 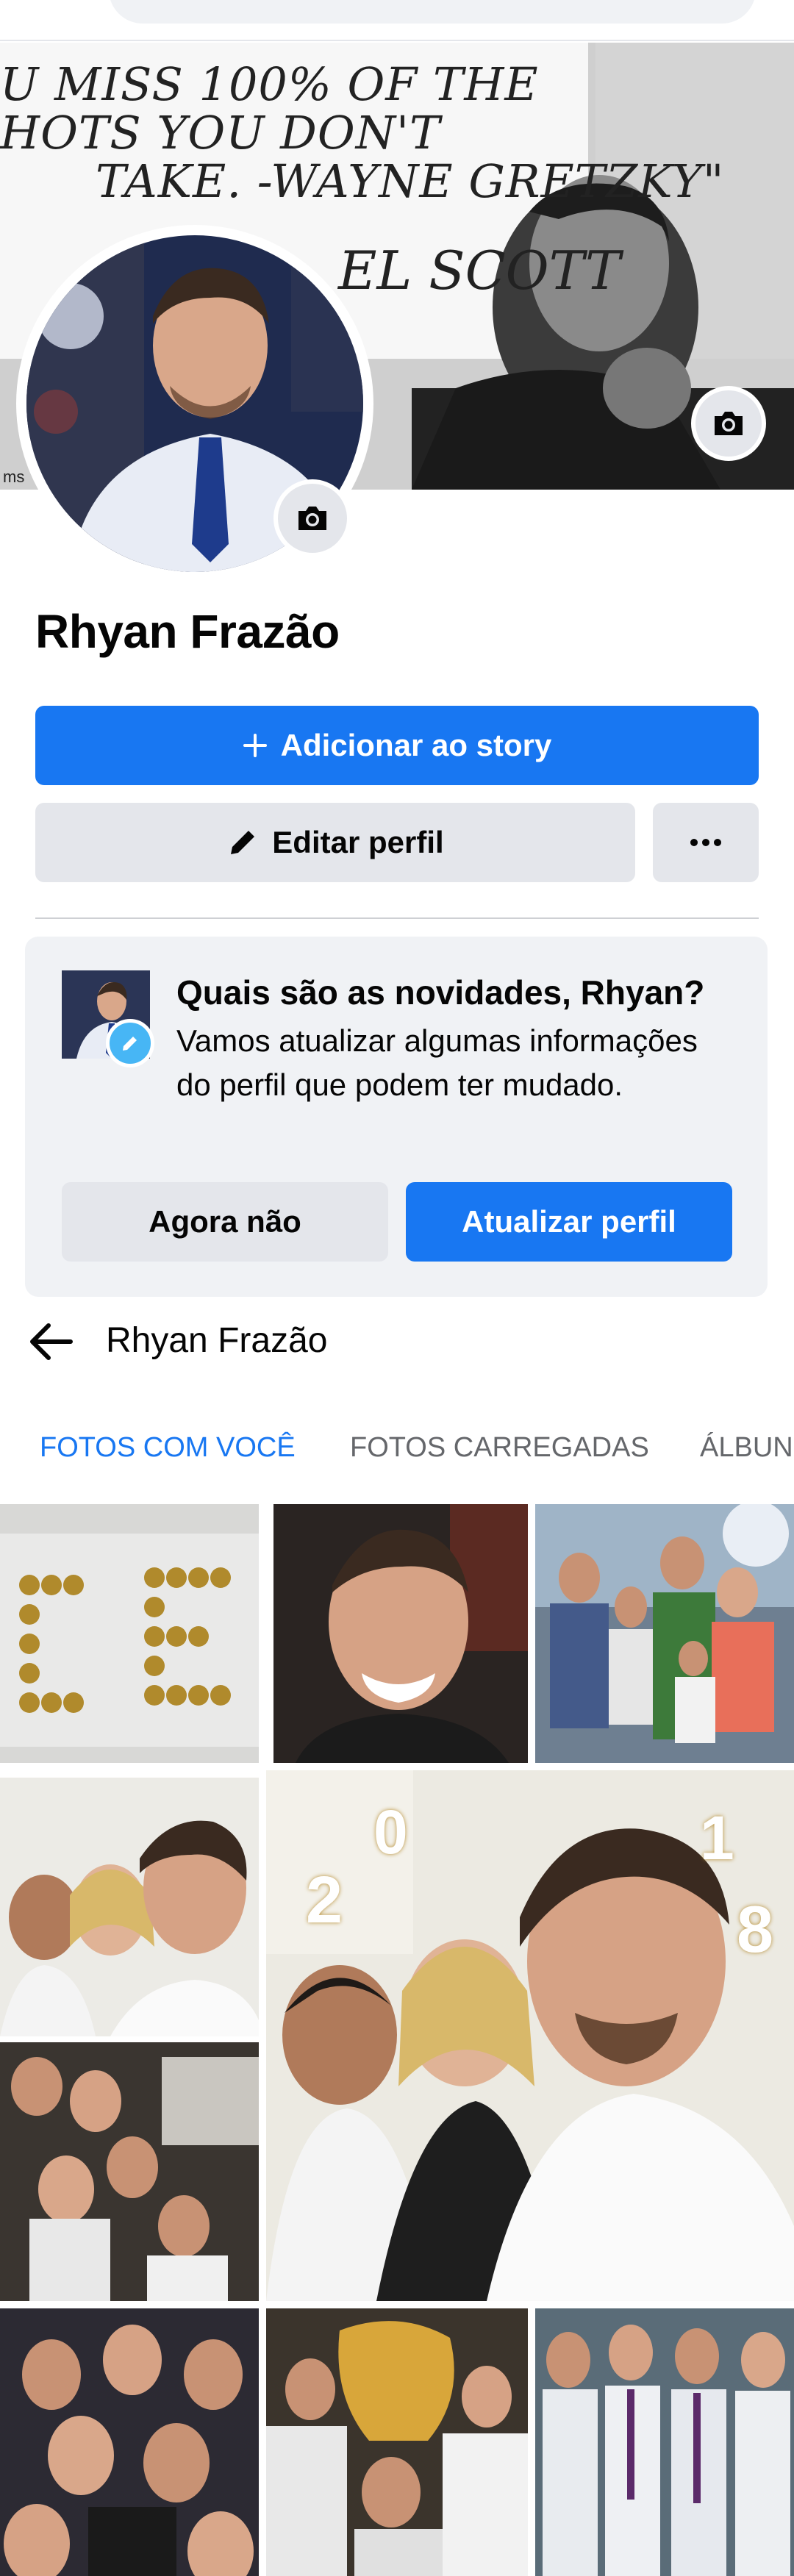 I want to click on not-now-button: Agora não, so click(x=225, y=1222).